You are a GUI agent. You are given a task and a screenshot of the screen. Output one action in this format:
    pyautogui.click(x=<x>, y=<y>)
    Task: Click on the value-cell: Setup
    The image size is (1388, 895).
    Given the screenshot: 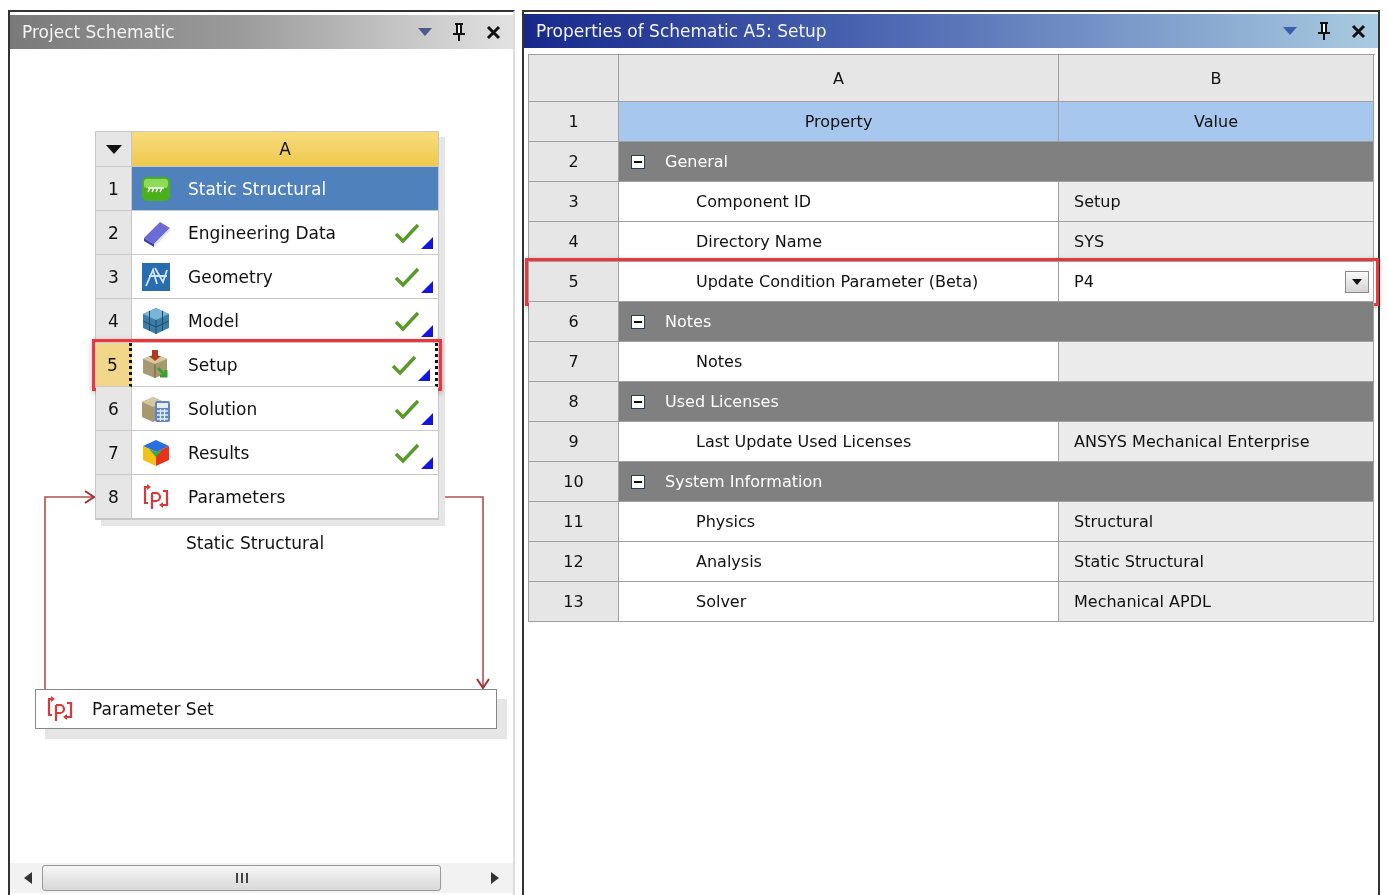 What is the action you would take?
    pyautogui.click(x=1216, y=202)
    